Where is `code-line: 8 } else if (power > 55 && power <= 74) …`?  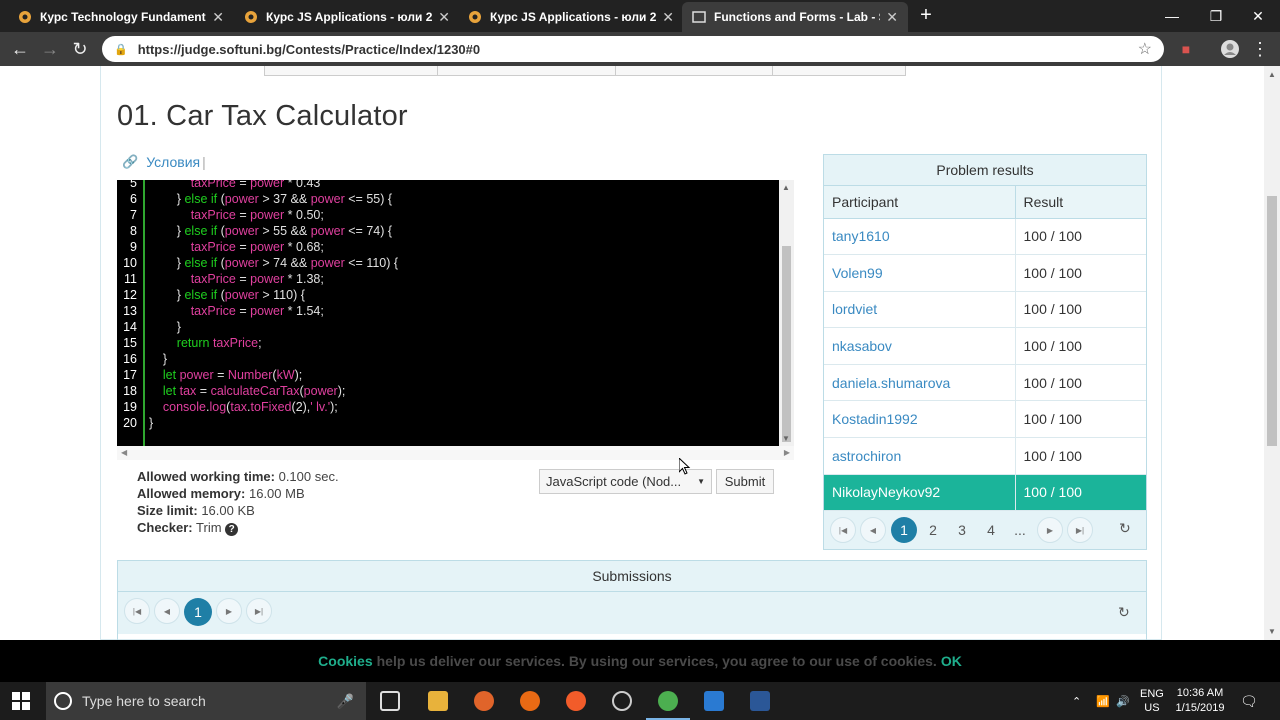
code-line: 8 } else if (power > 55 && power <= 74) … is located at coordinates (448, 232).